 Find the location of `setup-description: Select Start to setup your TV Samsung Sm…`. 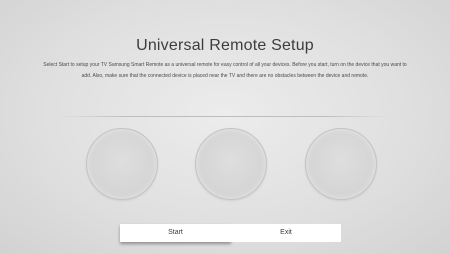

setup-description: Select Start to setup your TV Samsung Sm… is located at coordinates (225, 70).